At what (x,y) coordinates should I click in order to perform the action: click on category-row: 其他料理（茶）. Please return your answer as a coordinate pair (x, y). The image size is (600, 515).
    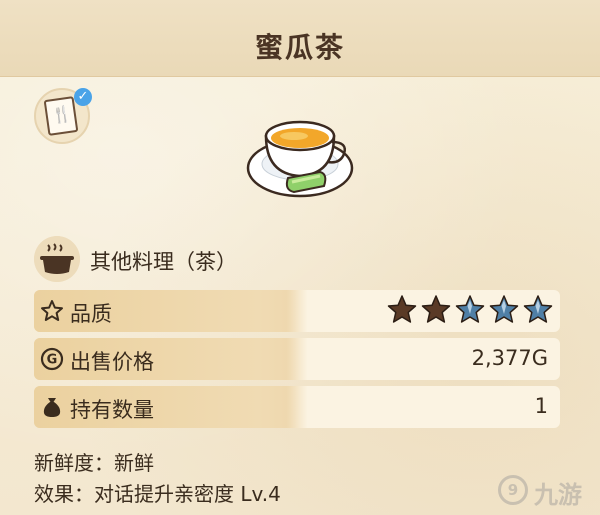
    Looking at the image, I should click on (244, 259).